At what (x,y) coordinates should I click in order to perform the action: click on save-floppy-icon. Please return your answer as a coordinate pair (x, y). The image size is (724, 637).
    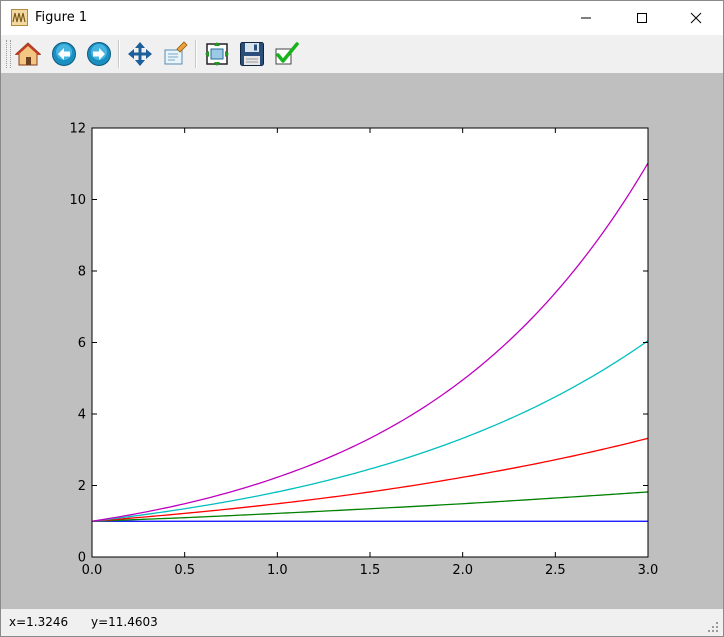
    Looking at the image, I should click on (252, 54).